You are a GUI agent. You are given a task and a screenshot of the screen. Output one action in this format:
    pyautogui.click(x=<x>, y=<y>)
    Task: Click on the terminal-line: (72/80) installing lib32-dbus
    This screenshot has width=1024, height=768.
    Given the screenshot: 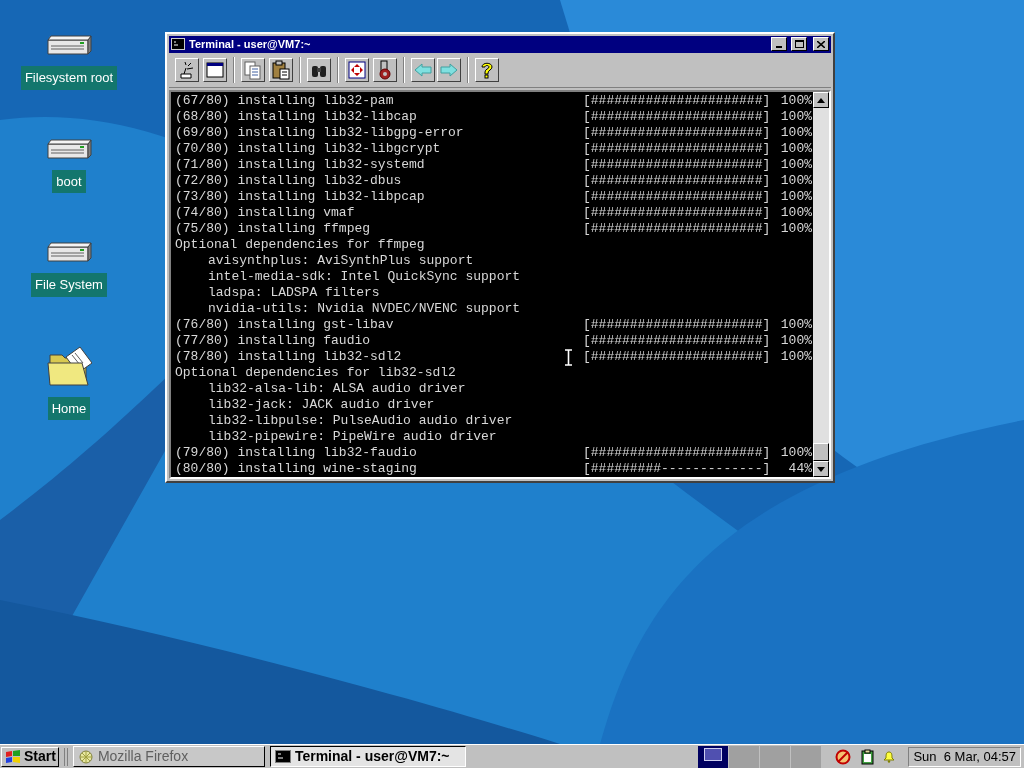 What is the action you would take?
    pyautogui.click(x=288, y=181)
    